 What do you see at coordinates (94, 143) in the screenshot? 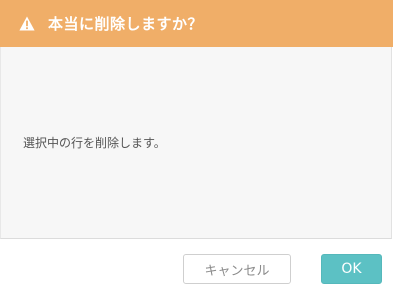
I see `dialog-message: 選択中の行を削除します。` at bounding box center [94, 143].